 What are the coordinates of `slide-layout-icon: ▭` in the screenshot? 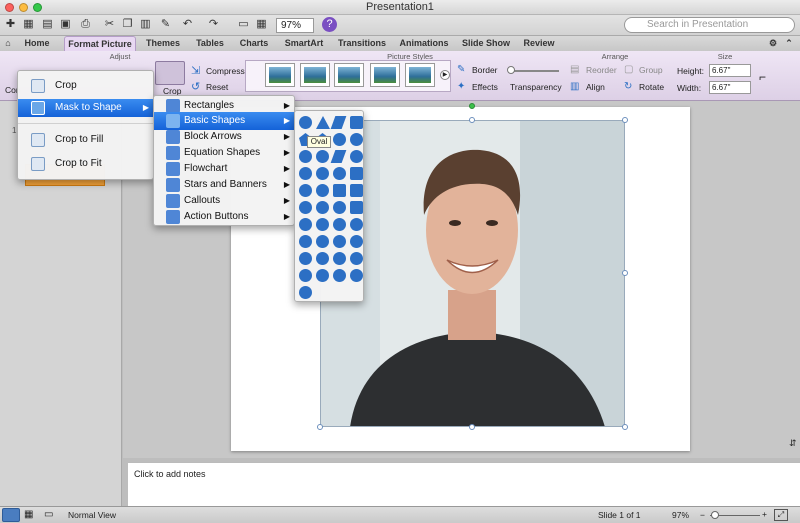 It's located at (243, 24).